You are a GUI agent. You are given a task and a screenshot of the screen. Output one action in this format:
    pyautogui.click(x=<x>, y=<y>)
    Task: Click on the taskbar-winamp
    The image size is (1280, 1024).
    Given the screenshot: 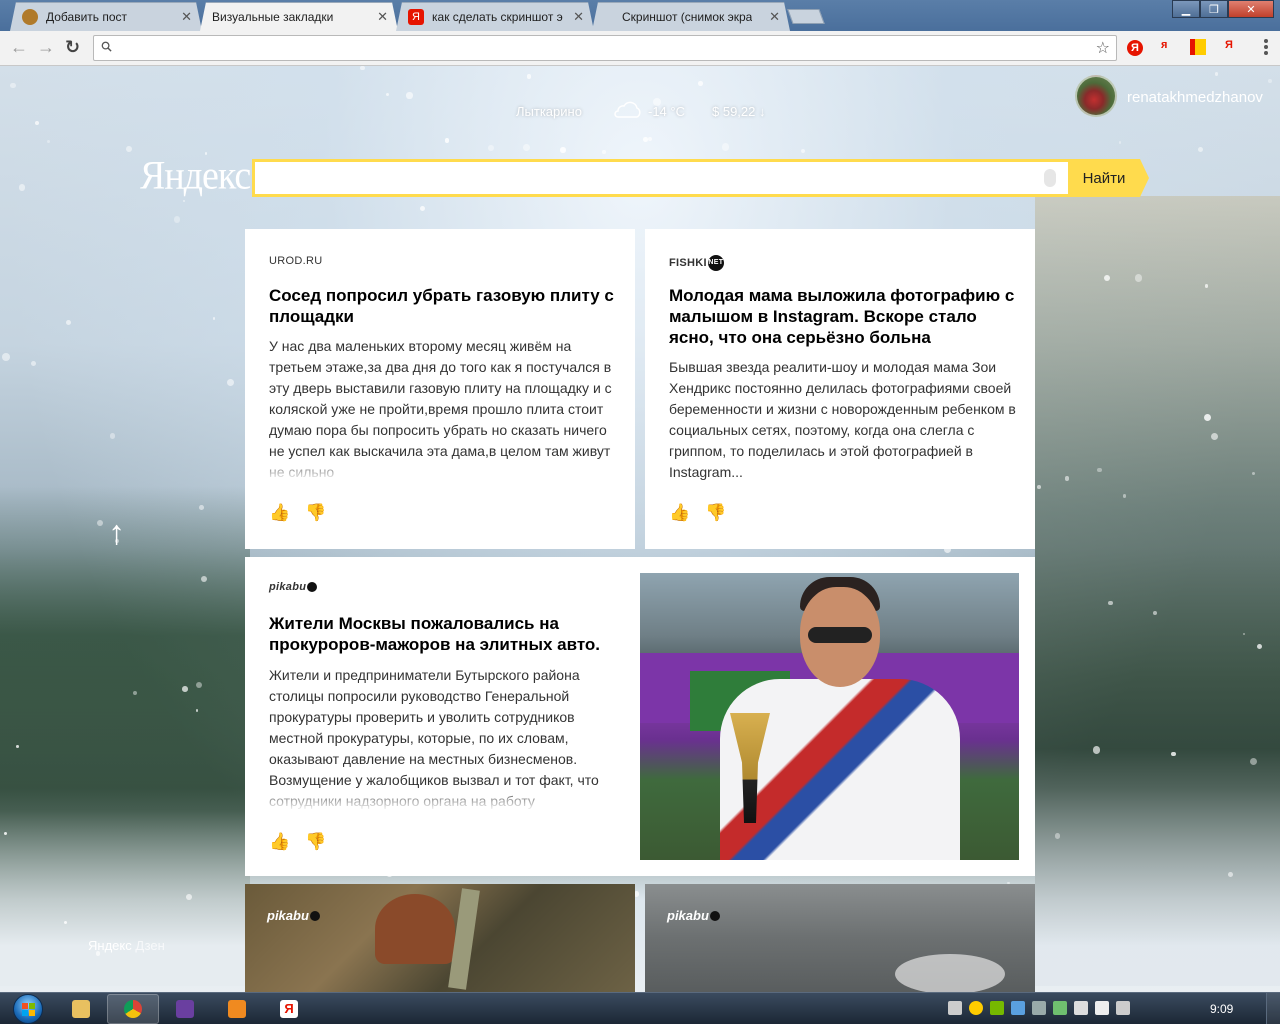 What is the action you would take?
    pyautogui.click(x=185, y=1009)
    